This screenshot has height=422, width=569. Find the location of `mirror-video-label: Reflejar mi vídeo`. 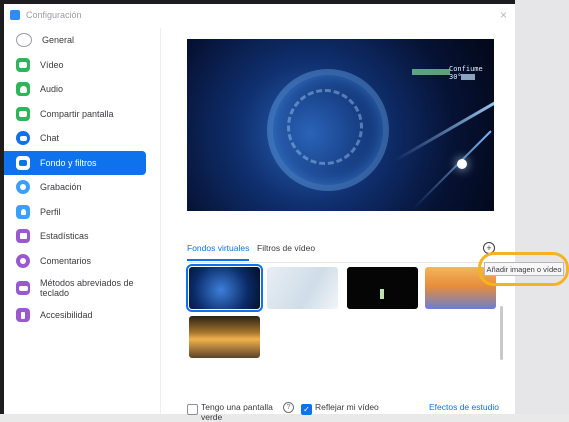

mirror-video-label: Reflejar mi vídeo is located at coordinates (347, 407).